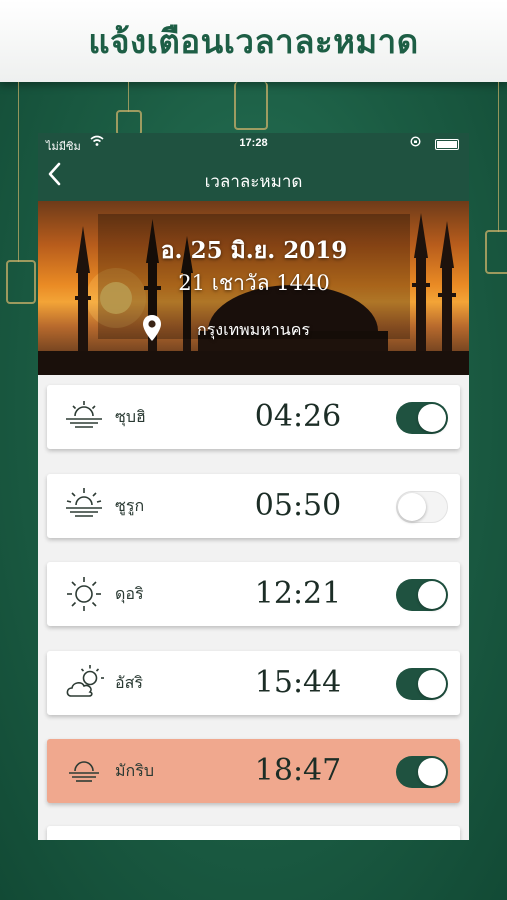 Image resolution: width=507 pixels, height=900 pixels. Describe the element at coordinates (253, 329) in the screenshot. I see `location-label: กรุงเทพมหานคร` at that location.